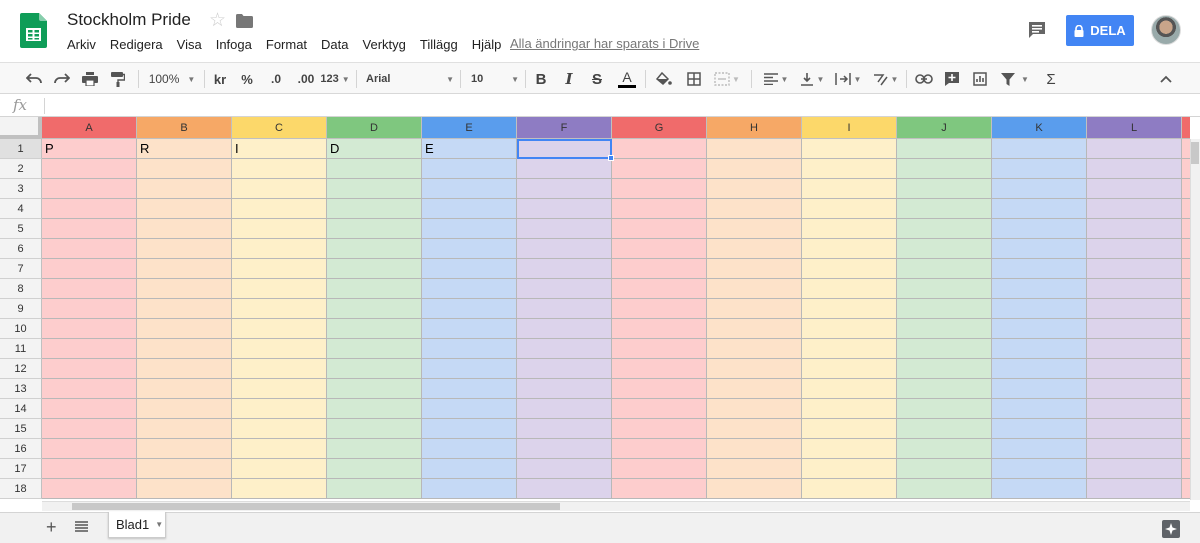  What do you see at coordinates (849, 429) in the screenshot?
I see `cell-i15` at bounding box center [849, 429].